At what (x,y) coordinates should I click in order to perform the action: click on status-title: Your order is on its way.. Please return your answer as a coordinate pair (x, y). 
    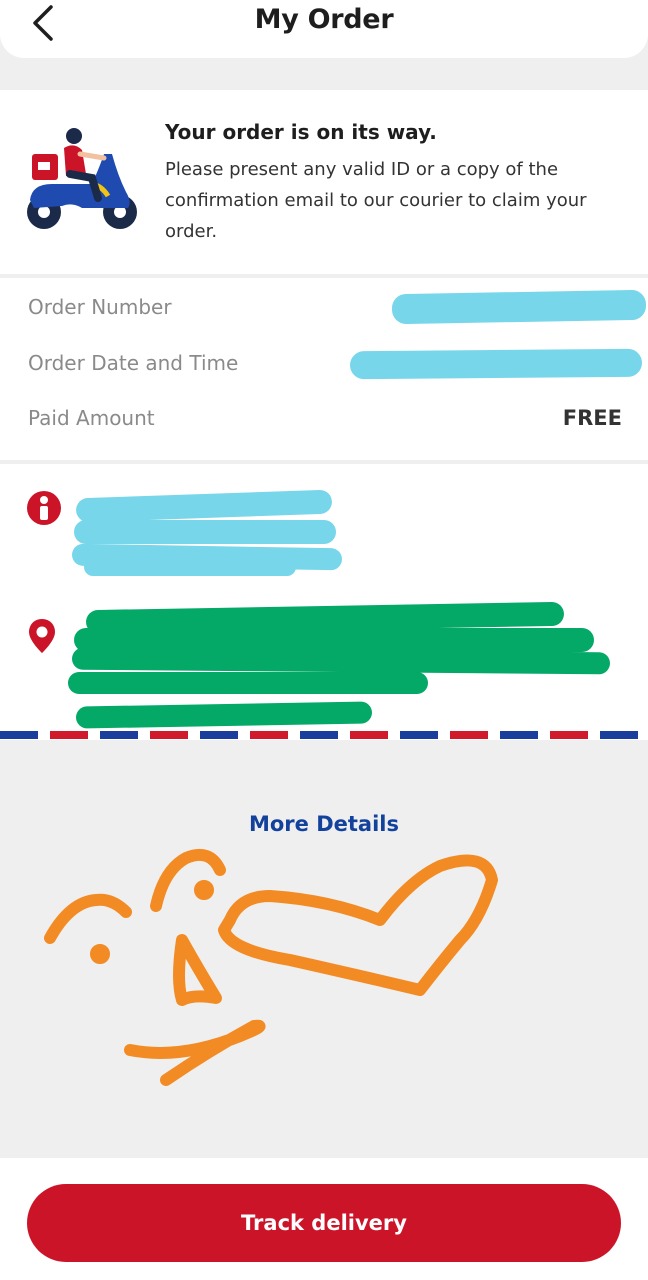
    Looking at the image, I should click on (301, 132).